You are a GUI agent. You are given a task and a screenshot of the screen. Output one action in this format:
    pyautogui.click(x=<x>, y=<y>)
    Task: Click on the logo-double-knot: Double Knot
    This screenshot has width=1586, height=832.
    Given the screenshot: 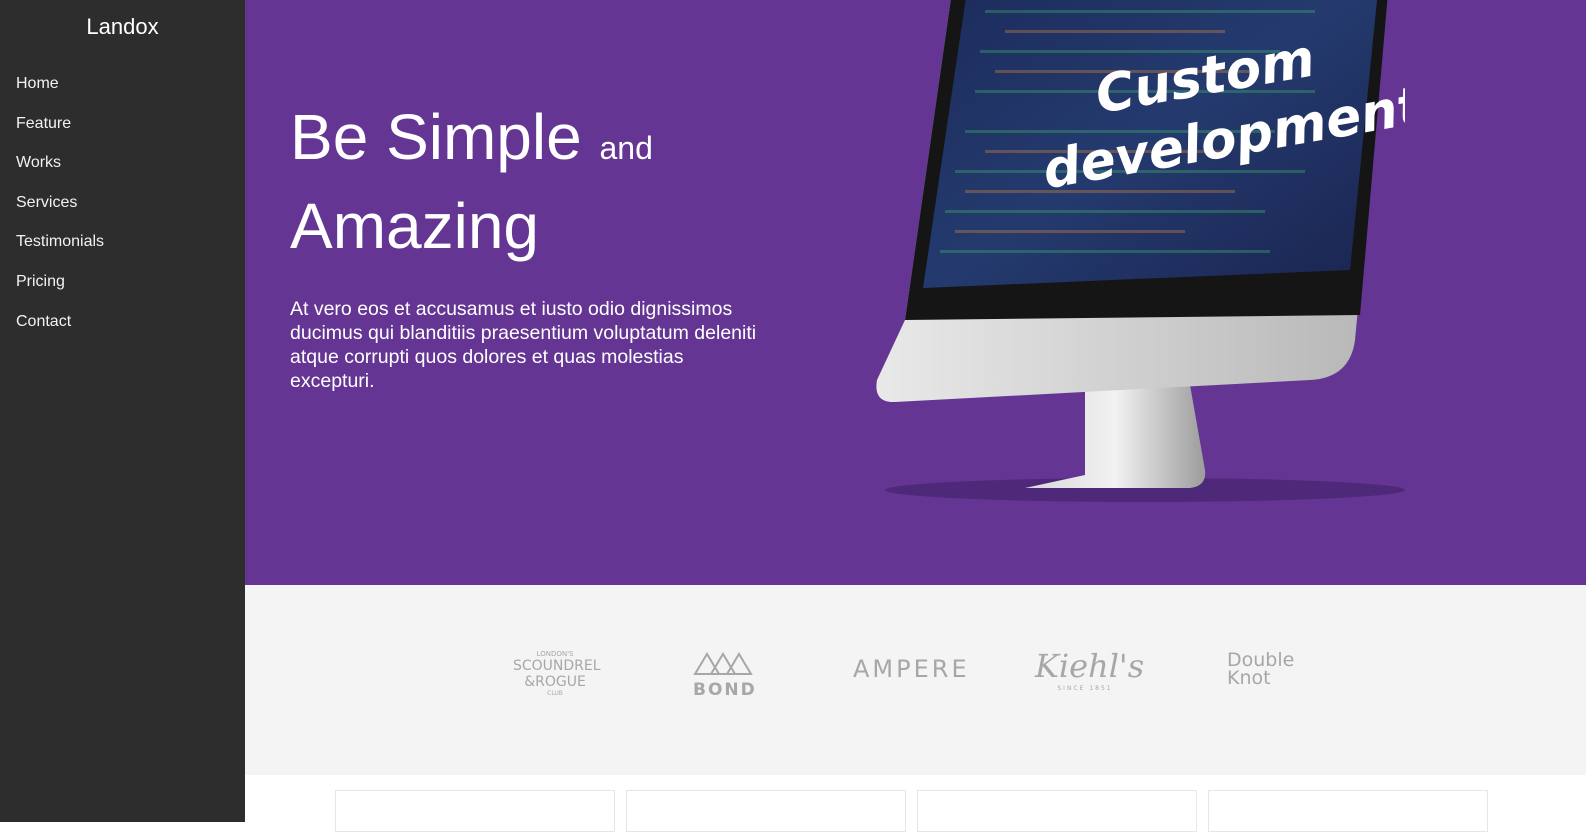 What is the action you would take?
    pyautogui.click(x=1267, y=670)
    